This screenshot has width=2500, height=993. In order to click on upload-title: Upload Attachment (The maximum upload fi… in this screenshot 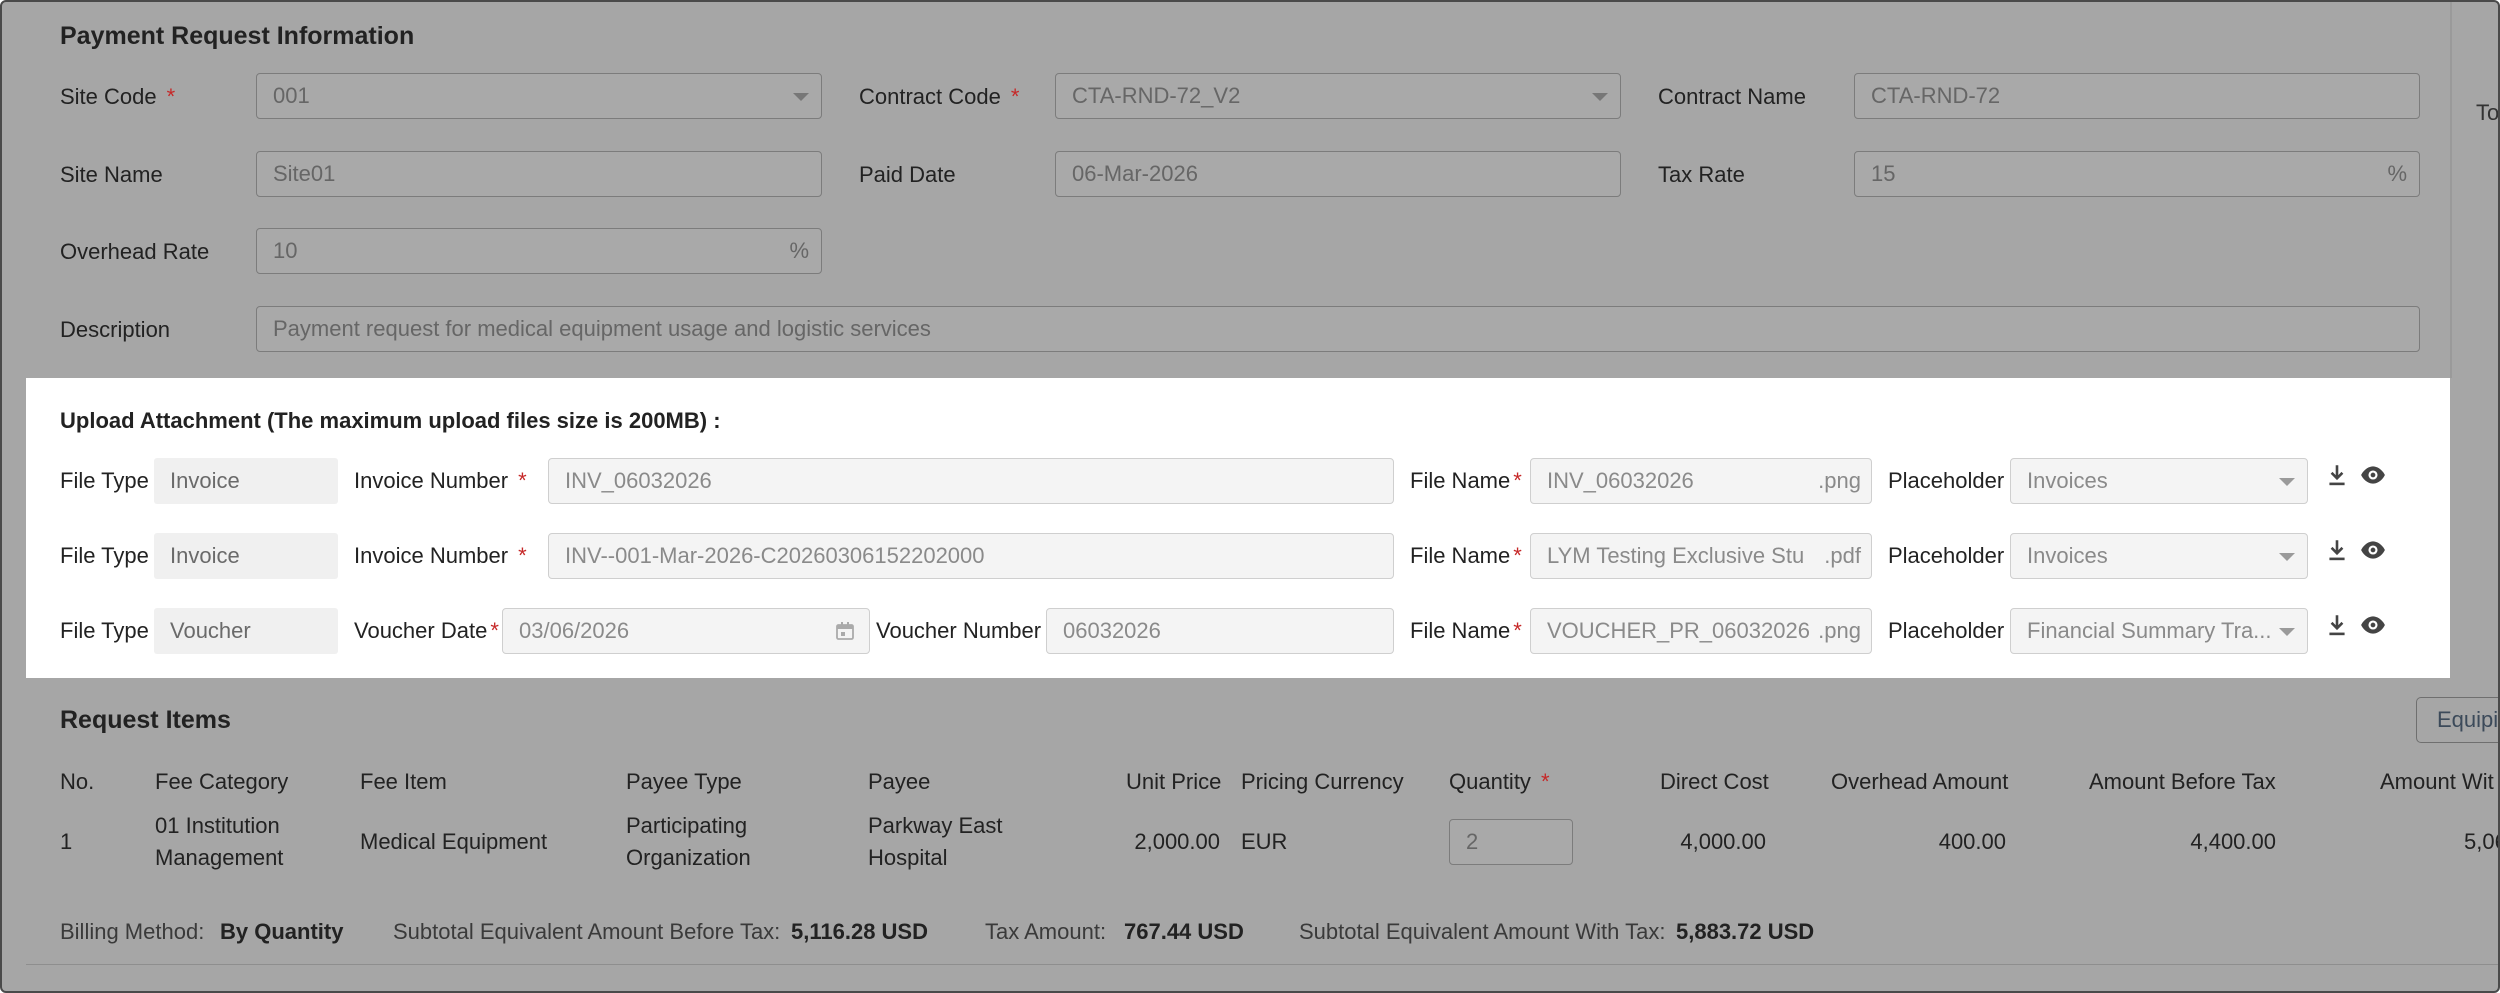, I will do `click(390, 420)`.